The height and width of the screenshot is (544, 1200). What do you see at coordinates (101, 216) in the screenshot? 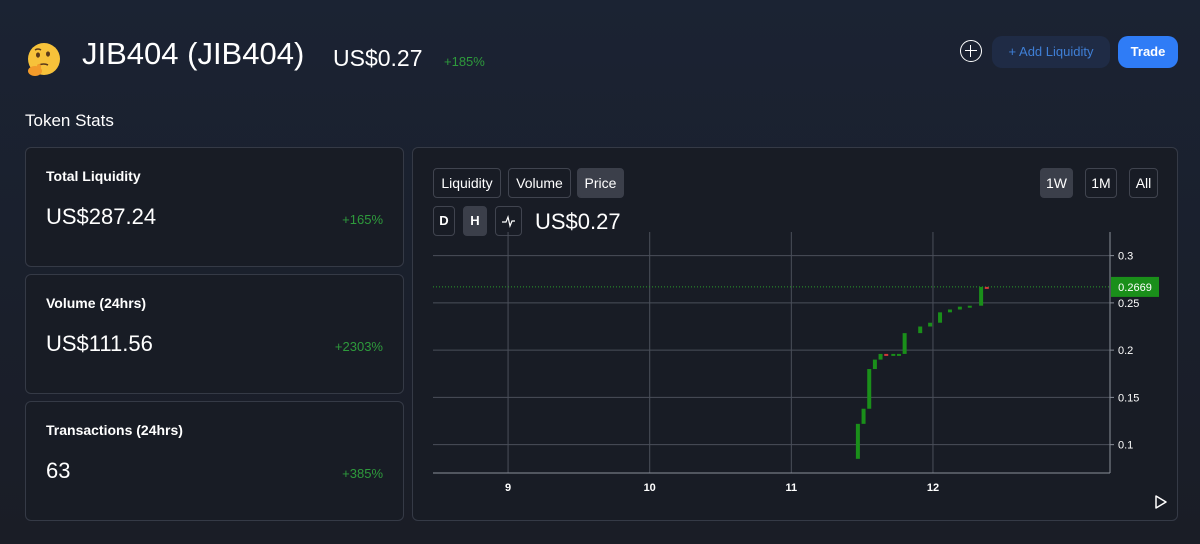
I see `stat-value: US$287.24` at bounding box center [101, 216].